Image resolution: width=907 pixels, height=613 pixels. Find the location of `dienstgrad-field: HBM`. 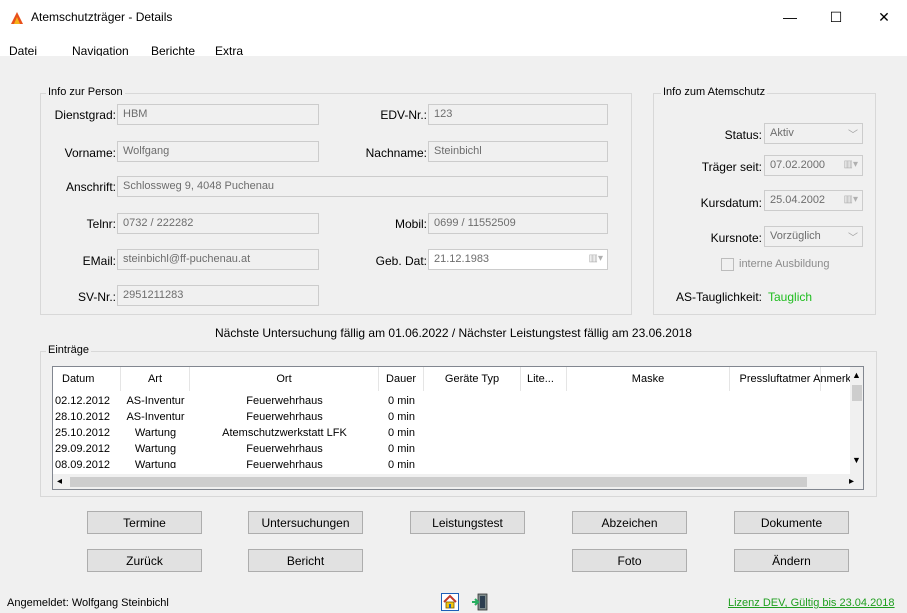

dienstgrad-field: HBM is located at coordinates (218, 114).